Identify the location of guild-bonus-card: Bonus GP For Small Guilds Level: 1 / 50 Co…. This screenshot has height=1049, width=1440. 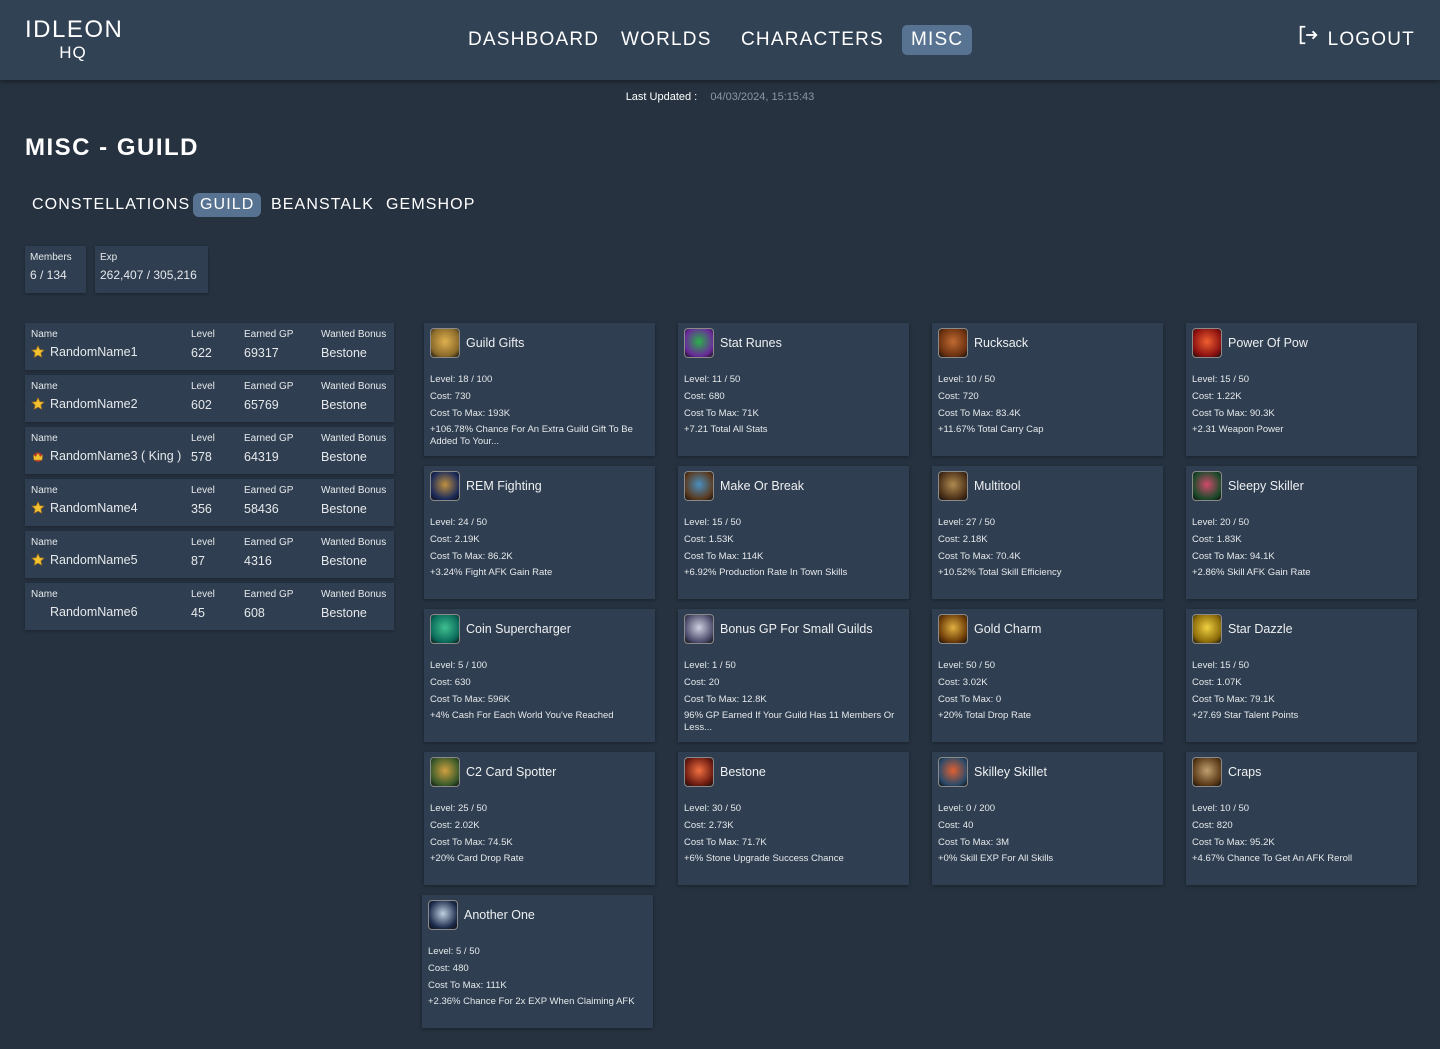
(793, 675).